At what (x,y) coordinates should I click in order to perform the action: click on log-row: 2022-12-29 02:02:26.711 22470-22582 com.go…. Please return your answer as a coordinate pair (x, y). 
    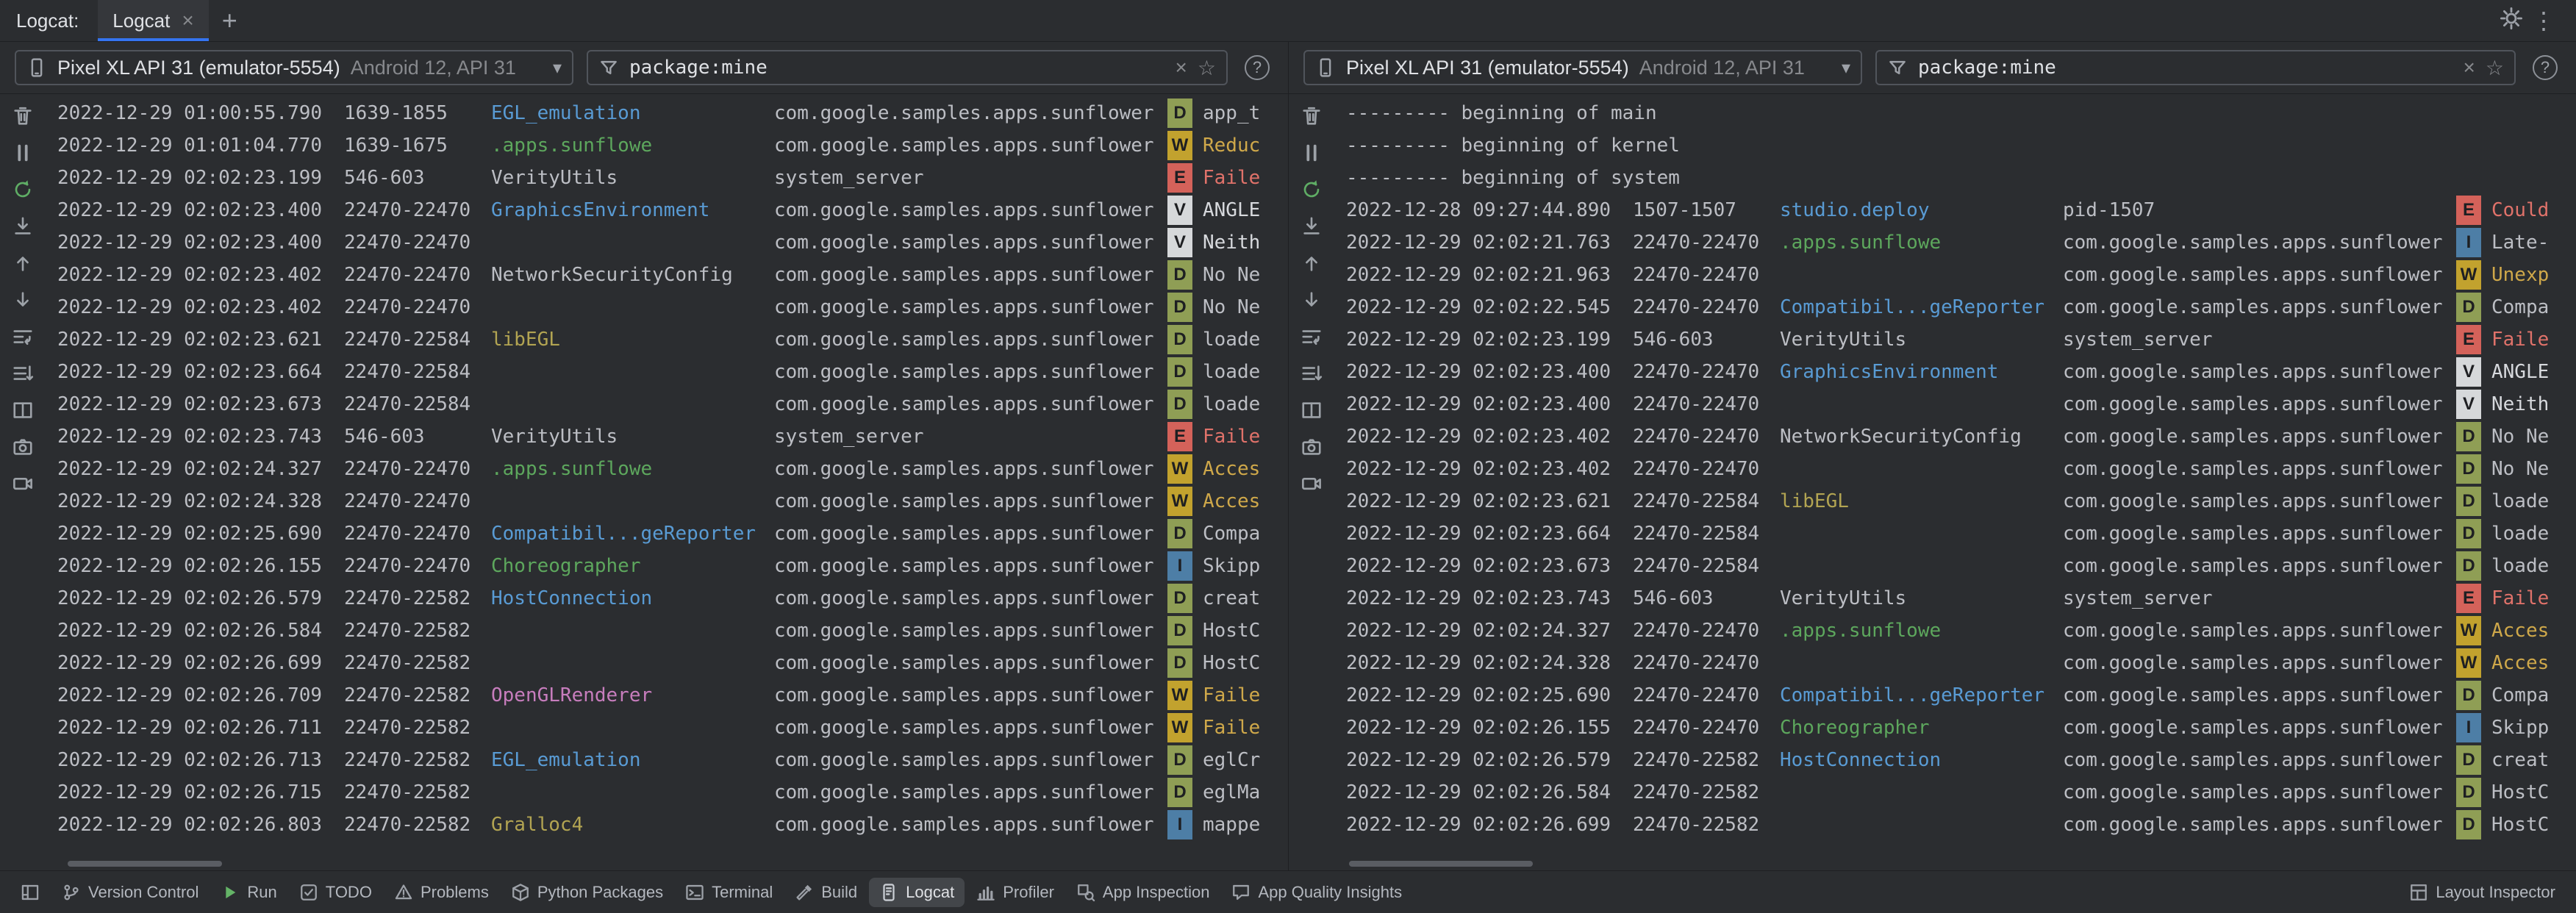
    Looking at the image, I should click on (672, 728).